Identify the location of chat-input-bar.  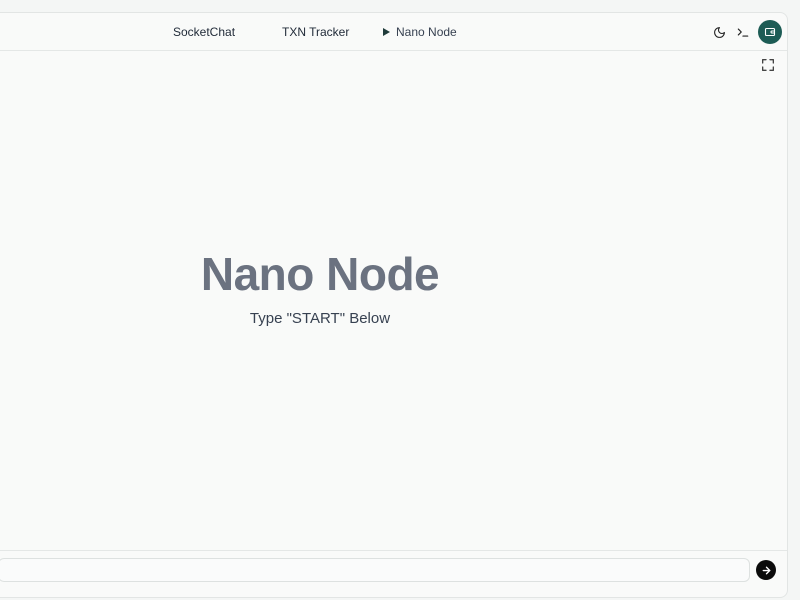
(393, 573).